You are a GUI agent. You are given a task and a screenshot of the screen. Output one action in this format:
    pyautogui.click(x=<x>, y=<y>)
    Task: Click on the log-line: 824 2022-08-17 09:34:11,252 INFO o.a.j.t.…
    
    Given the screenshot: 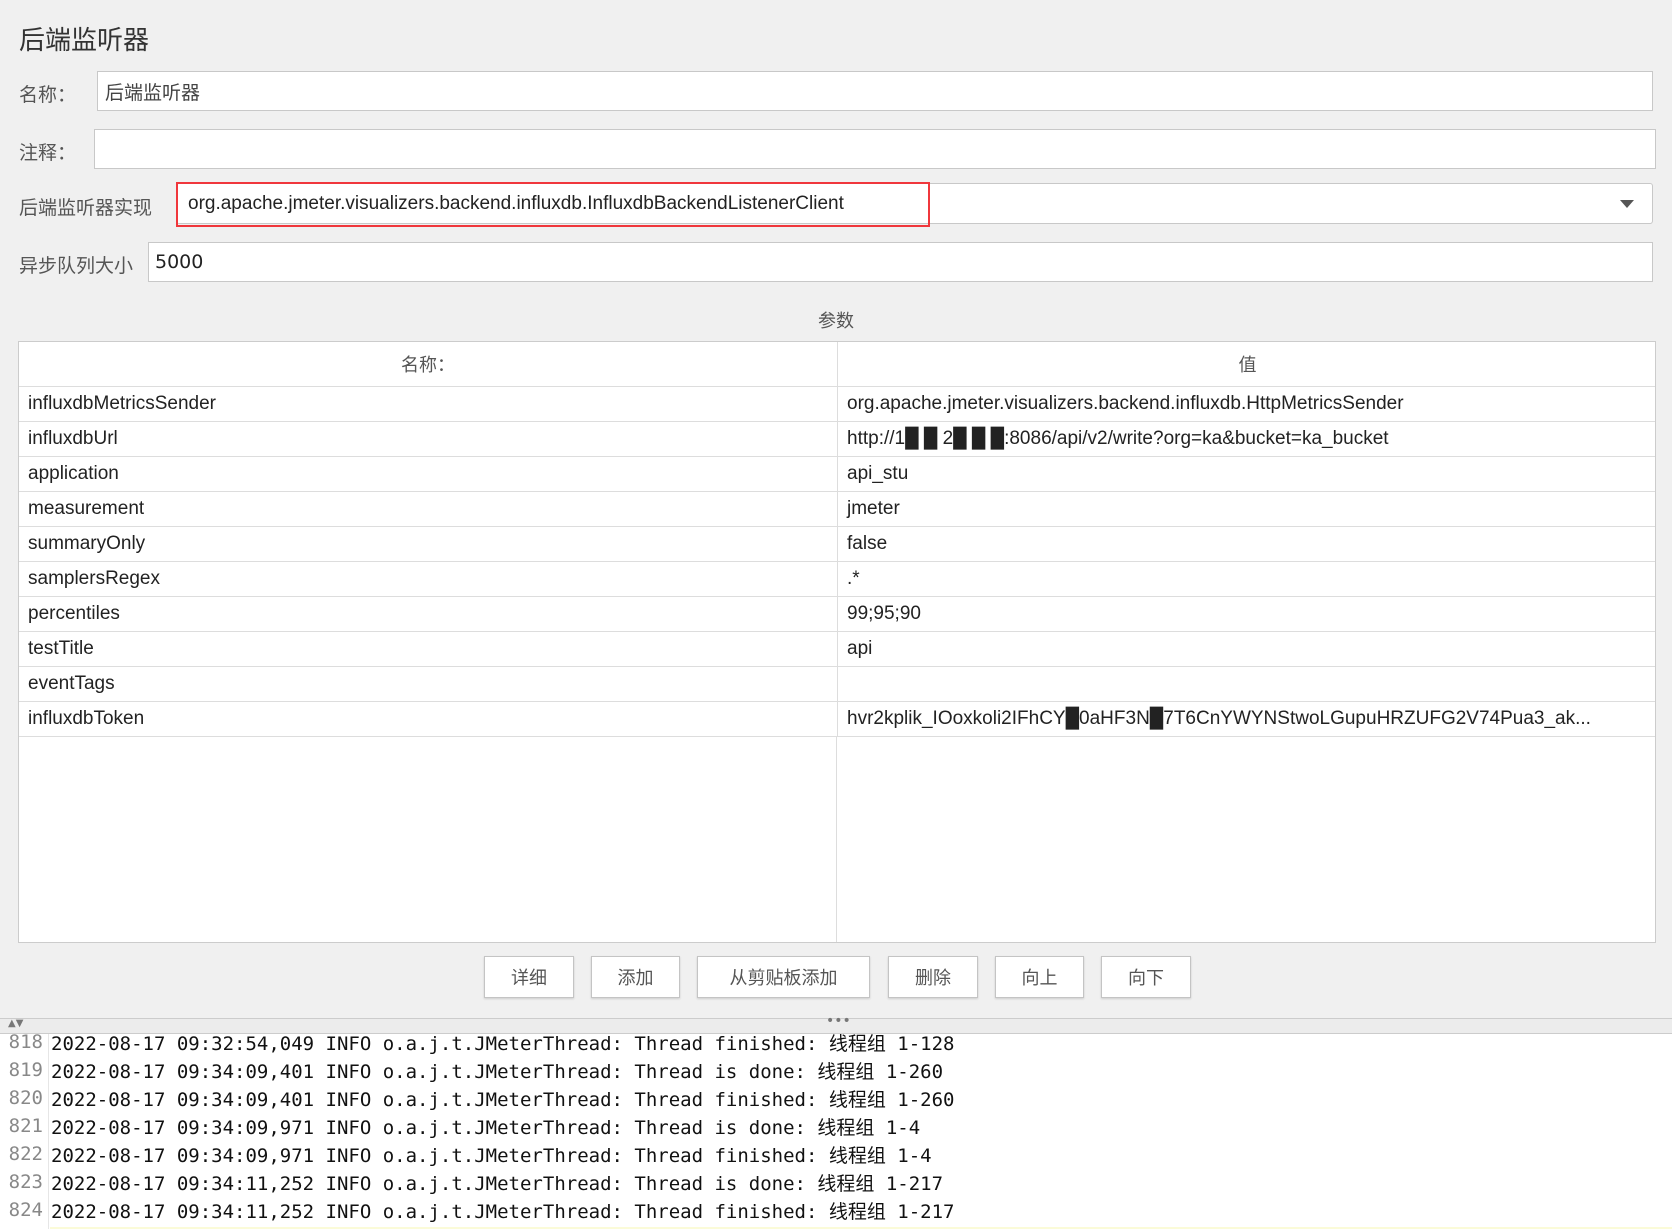 What is the action you would take?
    pyautogui.click(x=477, y=1210)
    